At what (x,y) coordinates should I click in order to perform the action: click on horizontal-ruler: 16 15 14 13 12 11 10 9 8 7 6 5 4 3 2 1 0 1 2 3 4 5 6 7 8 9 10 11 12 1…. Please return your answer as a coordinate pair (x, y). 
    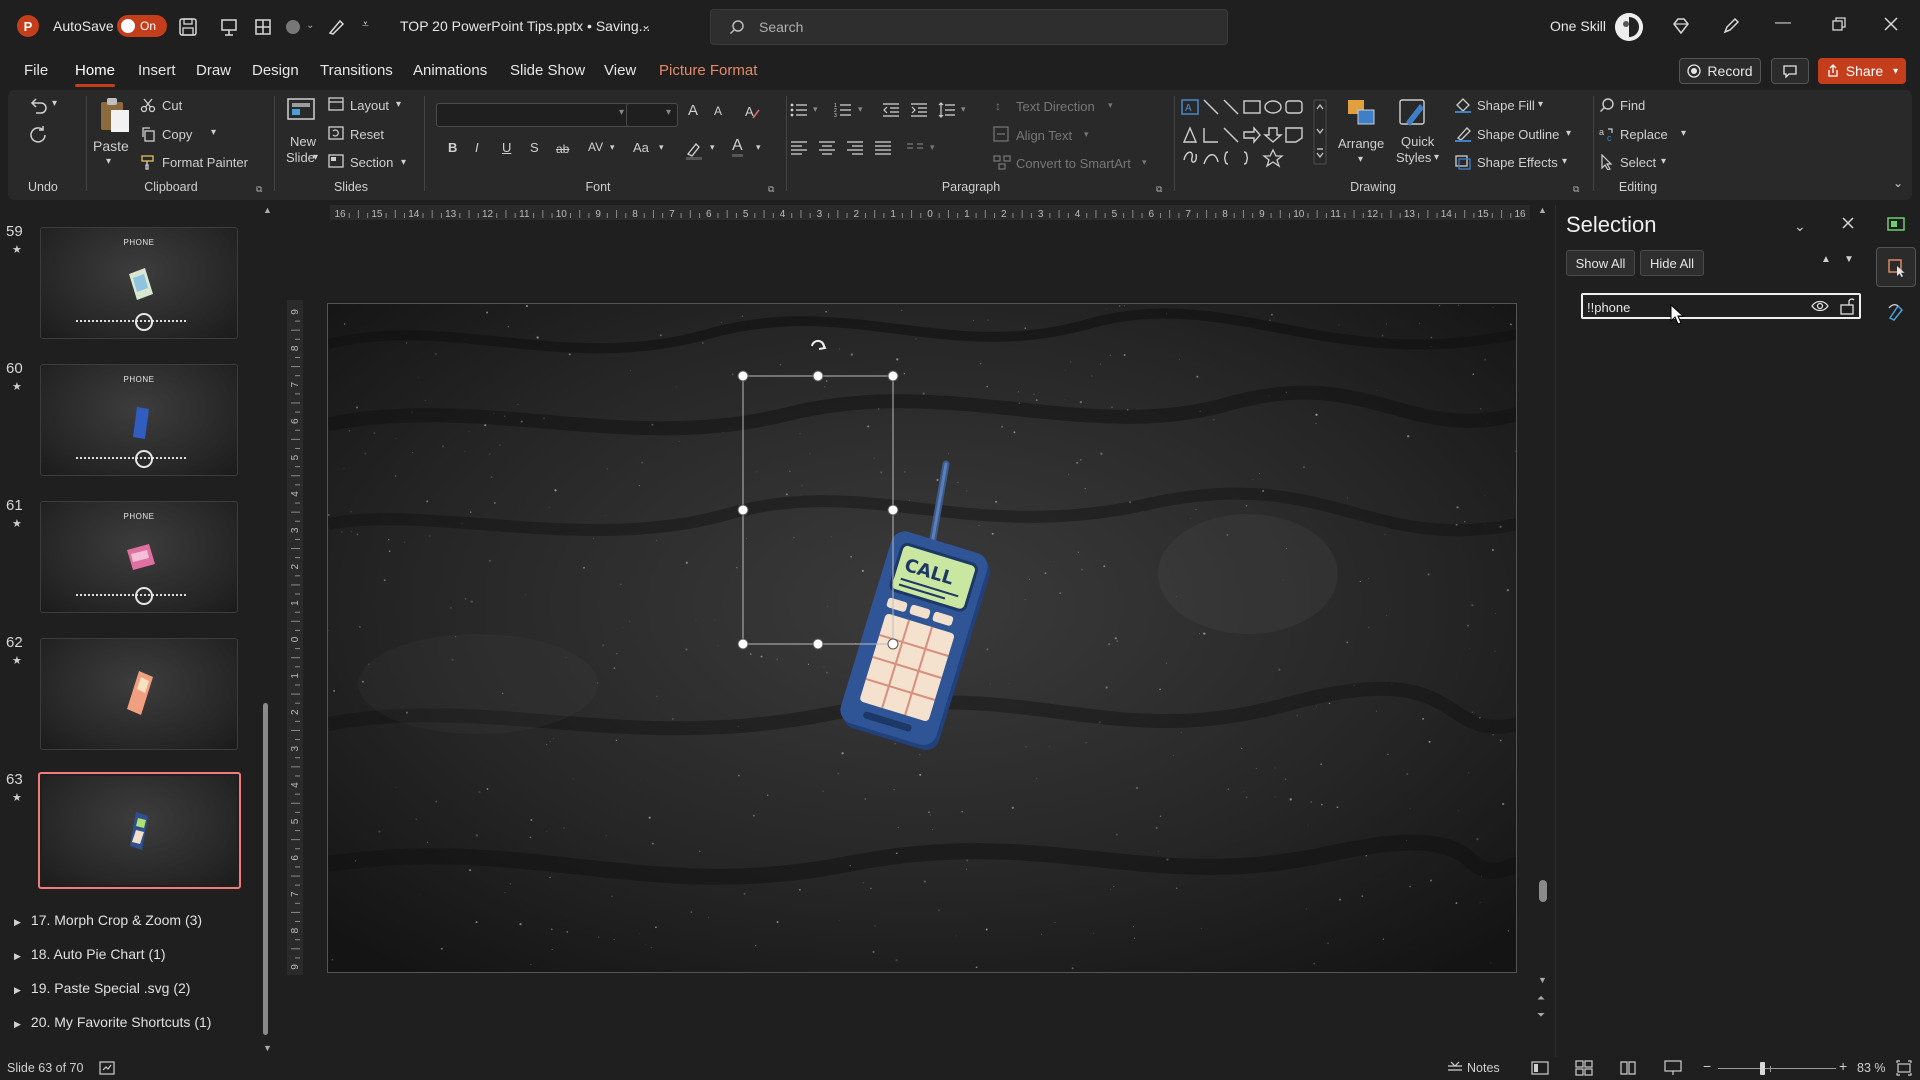
    Looking at the image, I should click on (930, 212).